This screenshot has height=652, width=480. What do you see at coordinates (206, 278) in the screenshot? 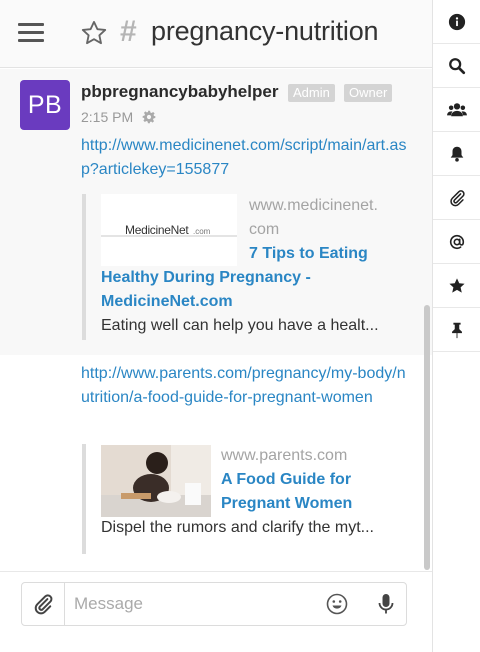
I see `preview-title-cont: Healthy During Pregnancy -` at bounding box center [206, 278].